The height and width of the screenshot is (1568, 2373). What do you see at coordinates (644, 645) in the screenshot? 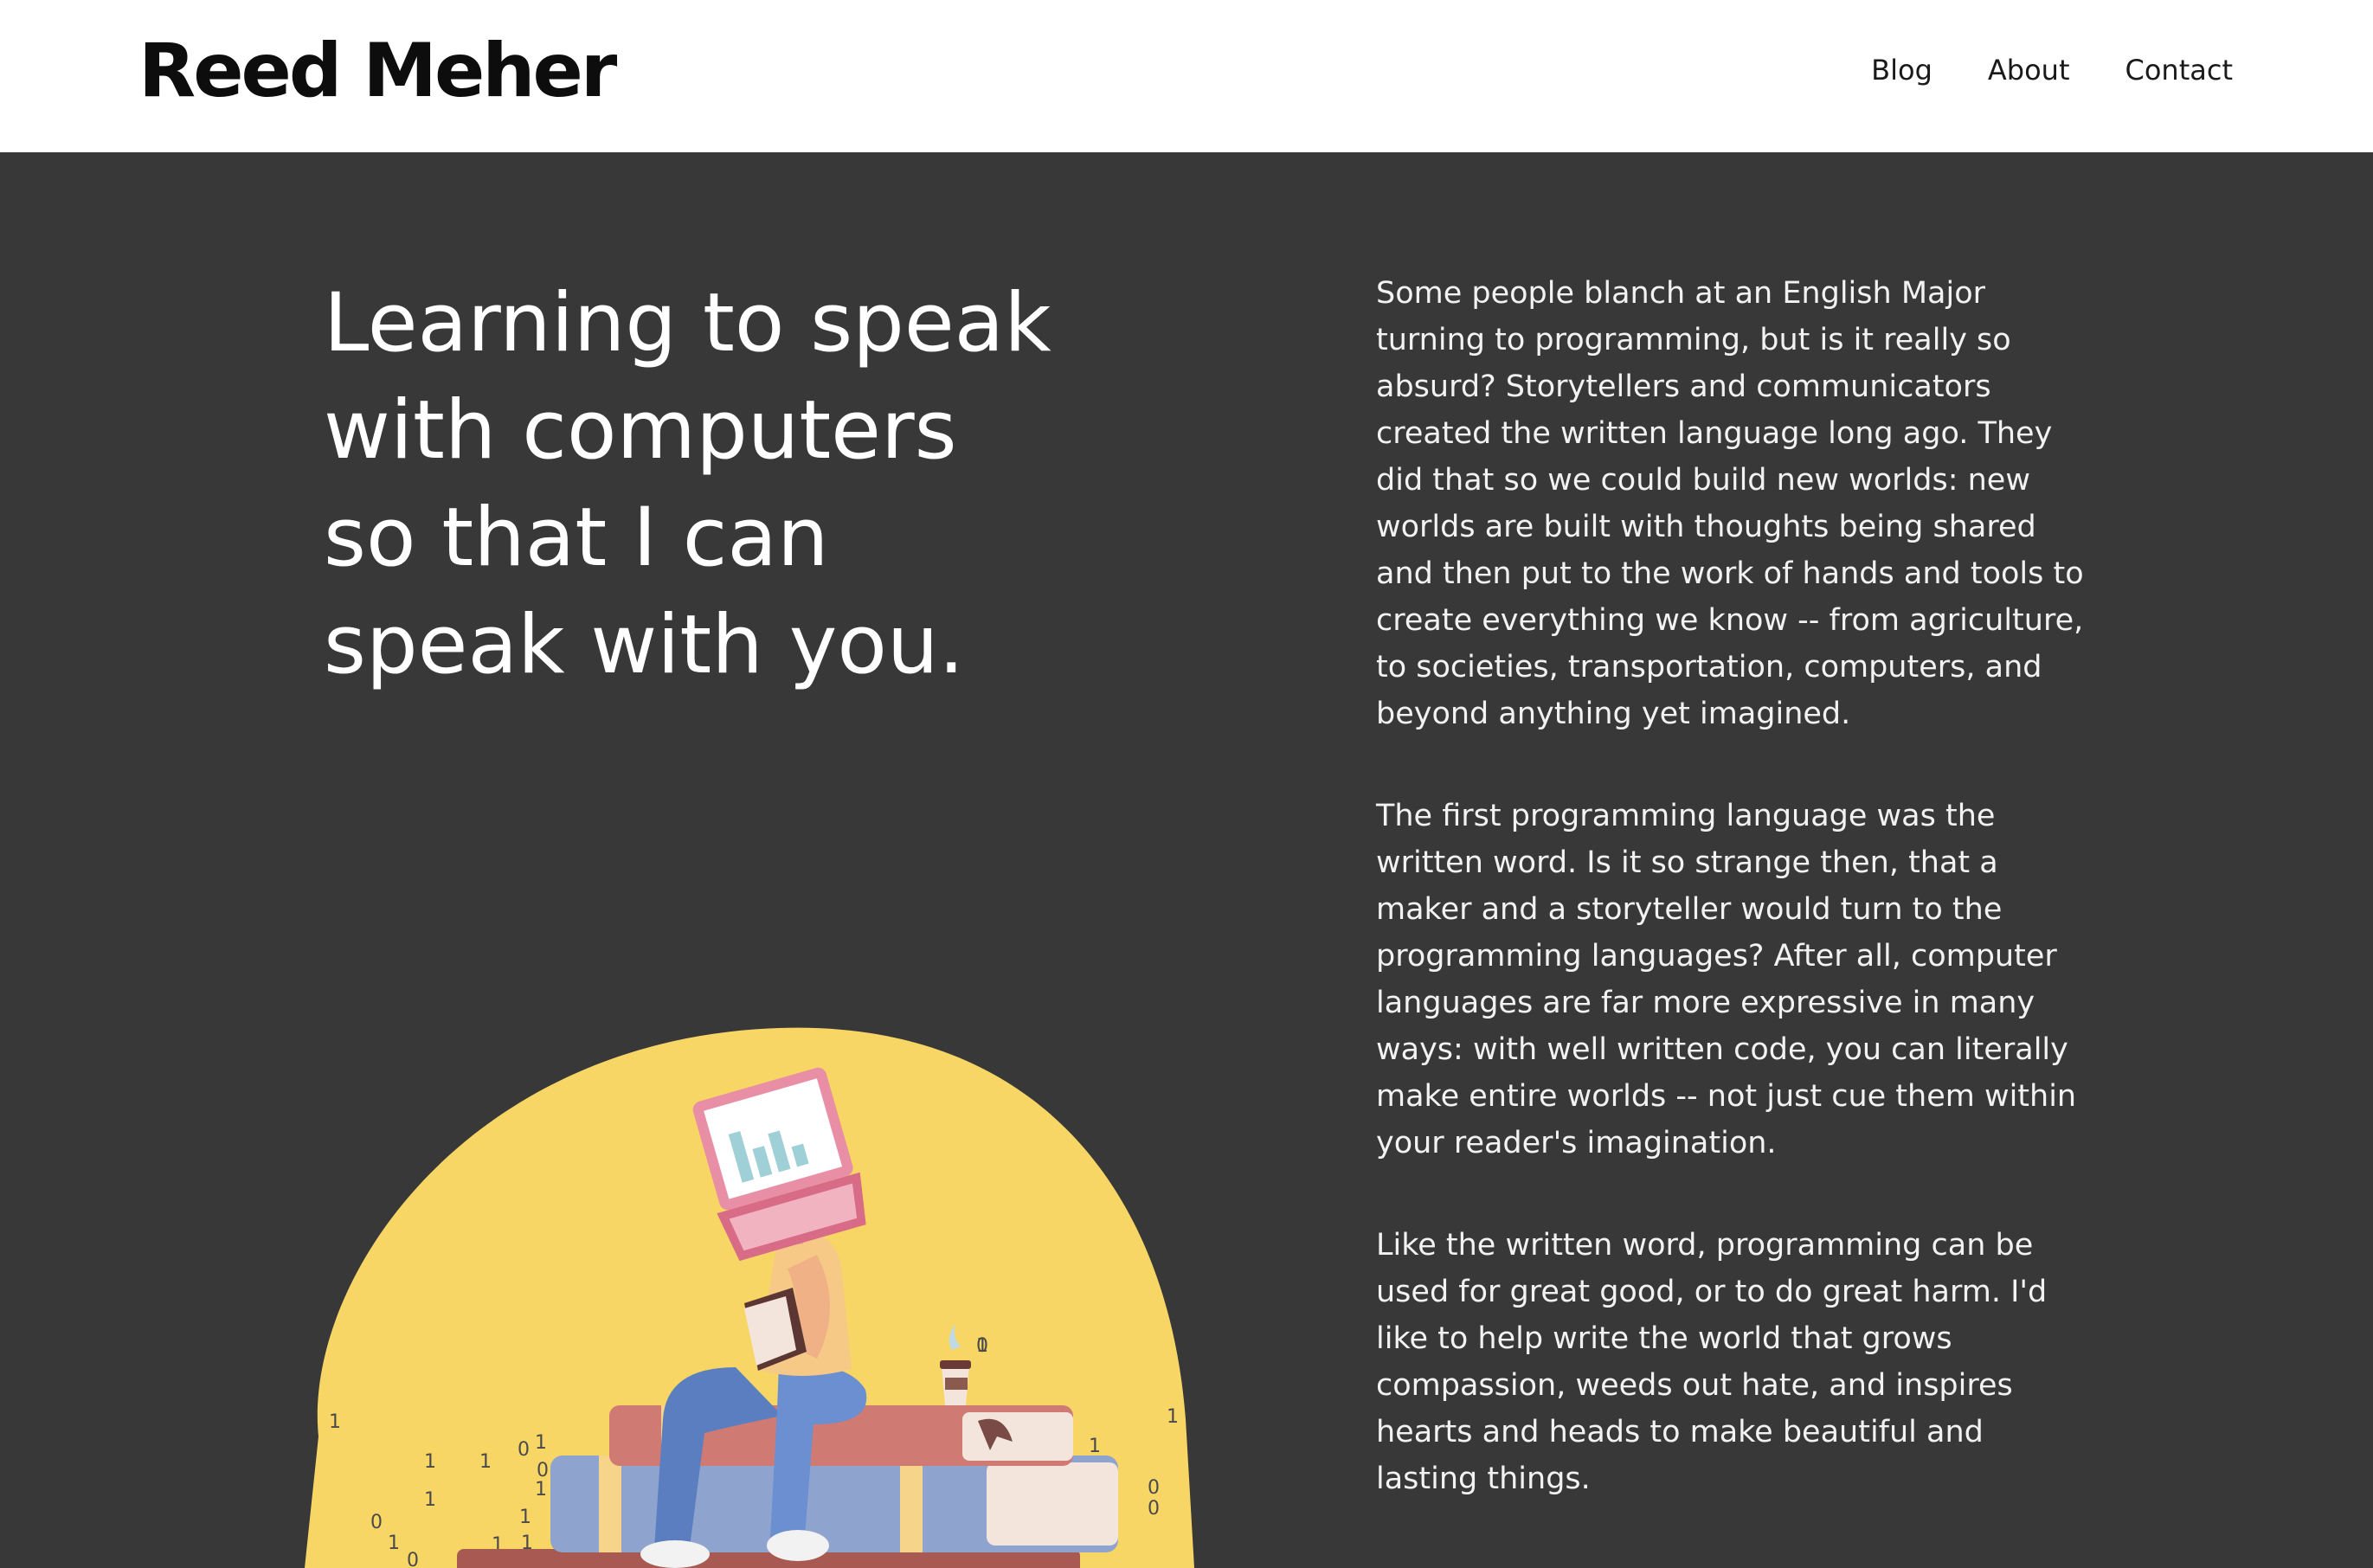
I see `headline-line: speak with you.` at bounding box center [644, 645].